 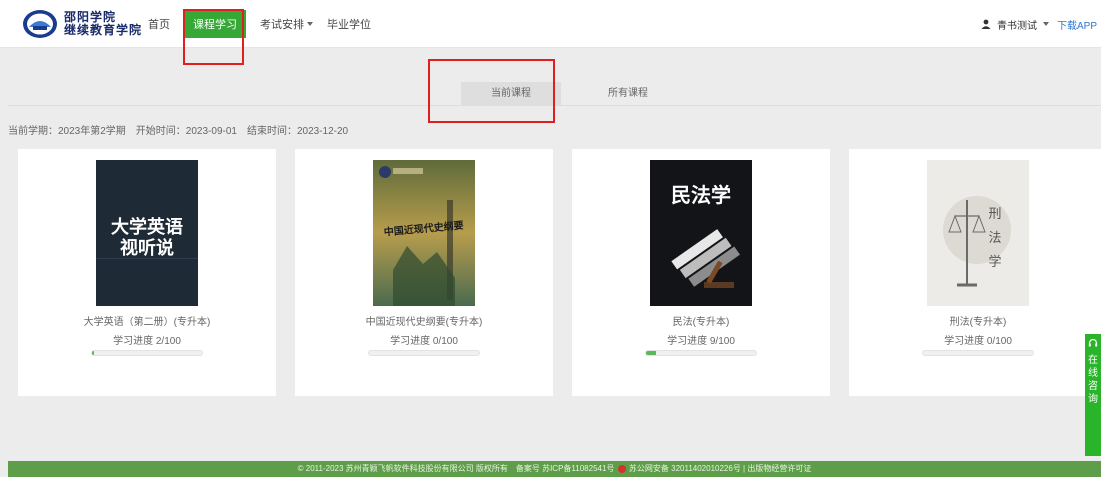 What do you see at coordinates (1093, 342) in the screenshot?
I see `headset-icon` at bounding box center [1093, 342].